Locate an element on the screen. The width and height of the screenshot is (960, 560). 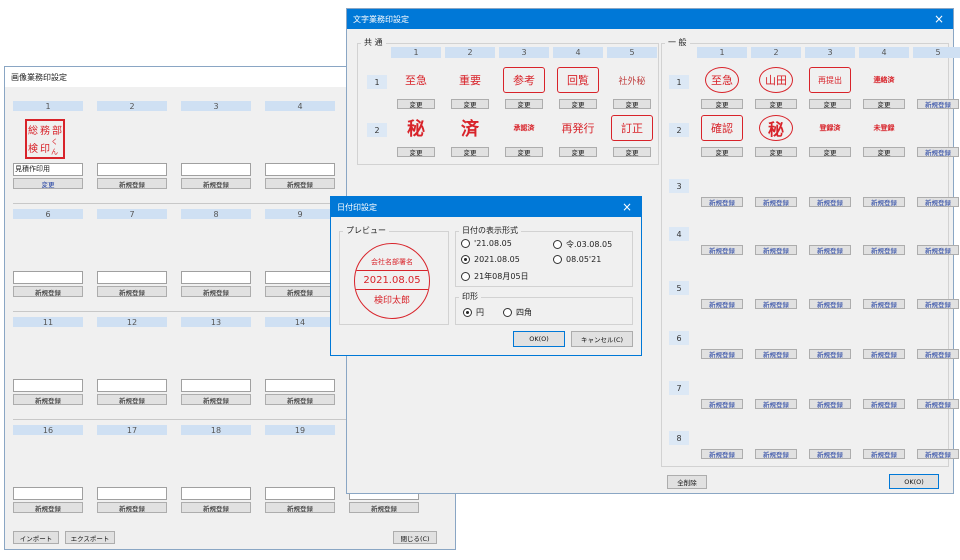
format-radio: 2021.08.05 is located at coordinates (490, 259).